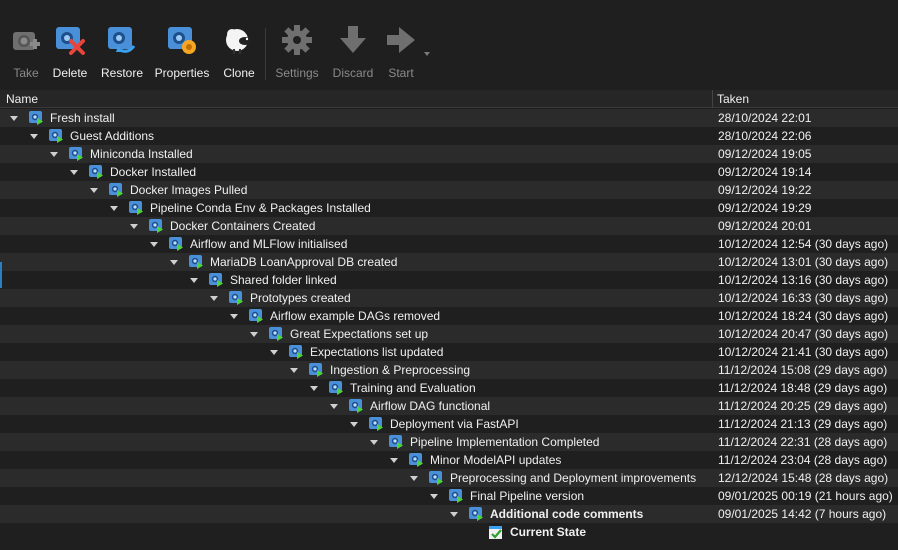  Describe the element at coordinates (413, 388) in the screenshot. I see `snapshot-name: Training and Evaluation` at that location.